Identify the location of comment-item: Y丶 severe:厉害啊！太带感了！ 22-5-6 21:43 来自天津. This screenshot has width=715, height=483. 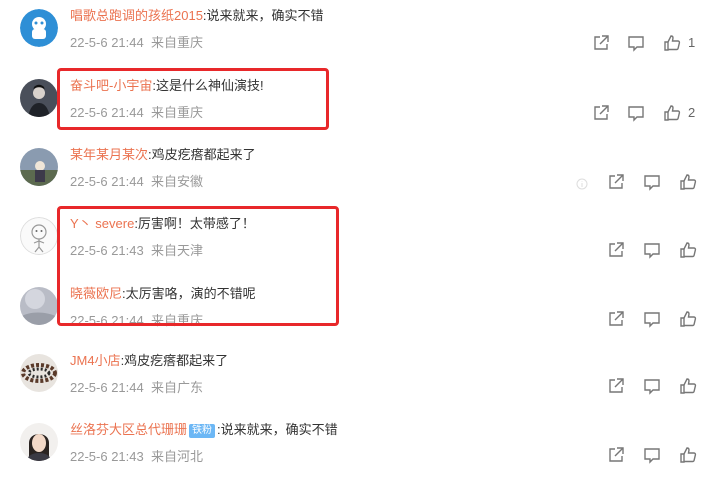
(357, 246).